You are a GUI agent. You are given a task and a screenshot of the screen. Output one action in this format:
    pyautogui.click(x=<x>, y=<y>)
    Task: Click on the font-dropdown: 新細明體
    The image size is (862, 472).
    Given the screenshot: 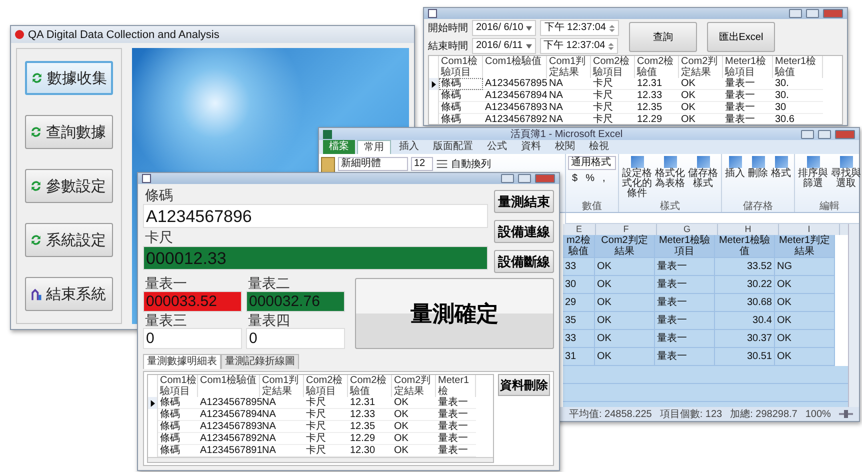 What is the action you would take?
    pyautogui.click(x=373, y=164)
    